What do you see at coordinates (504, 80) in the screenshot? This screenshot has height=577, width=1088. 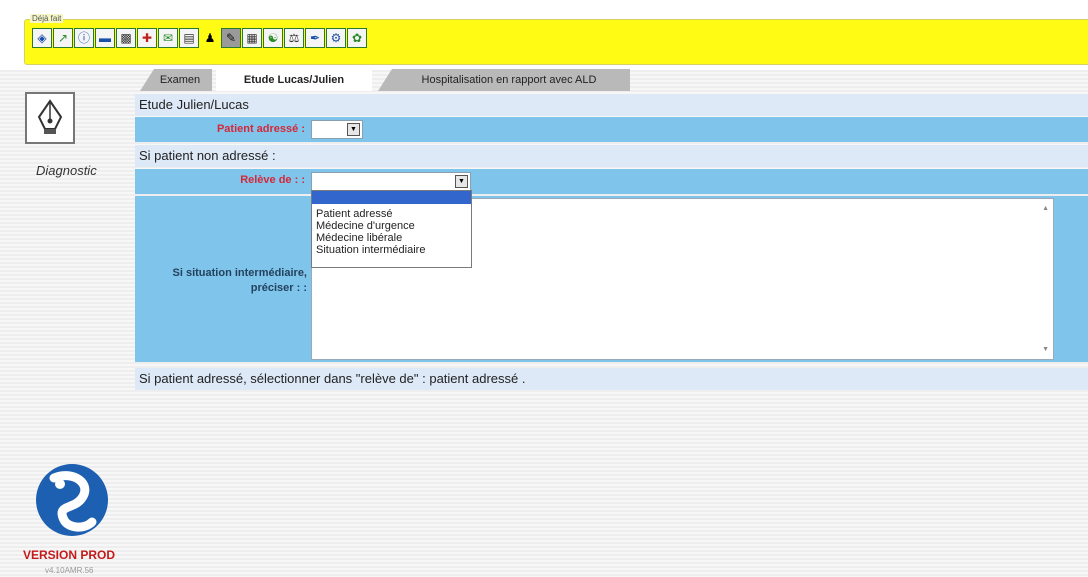 I see `tab-hospitalisation-ald: Hospitalisation en rapport avec ALD` at bounding box center [504, 80].